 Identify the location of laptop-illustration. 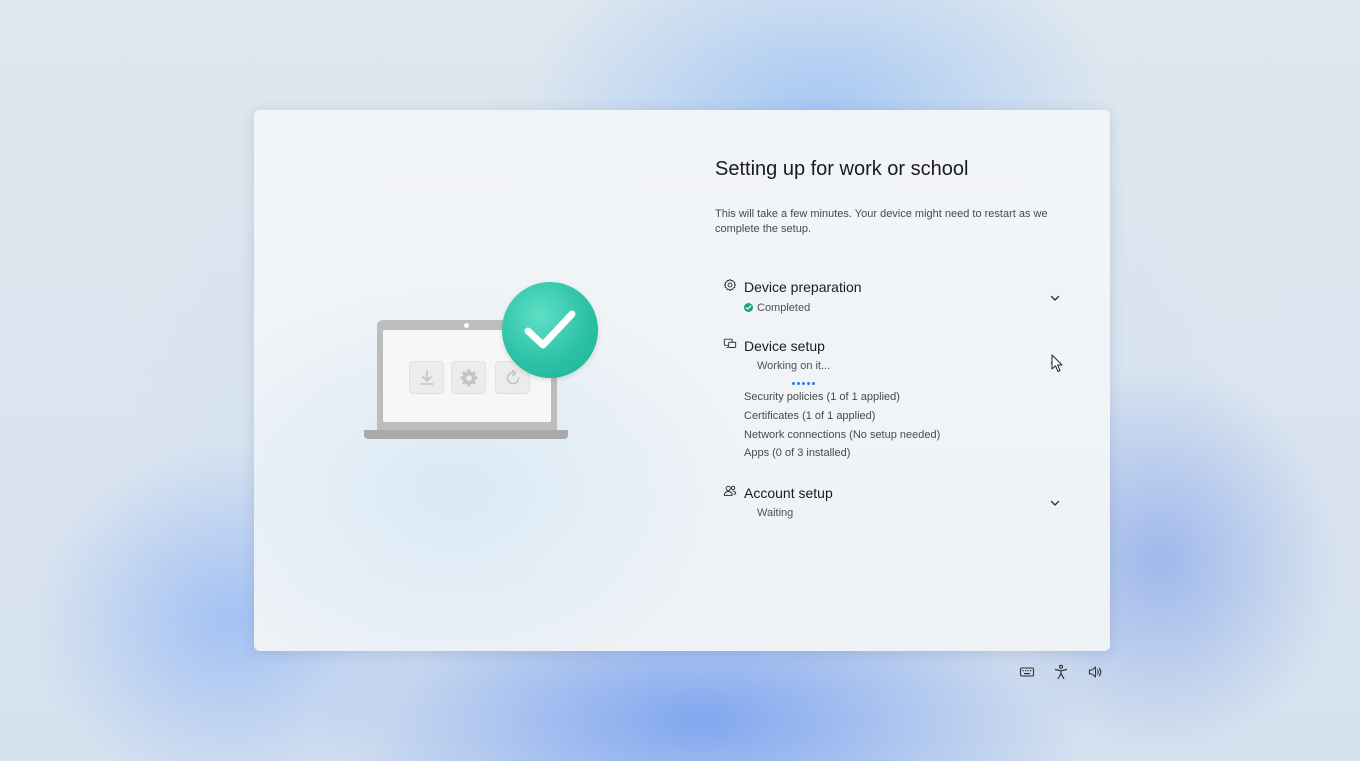
(484, 365).